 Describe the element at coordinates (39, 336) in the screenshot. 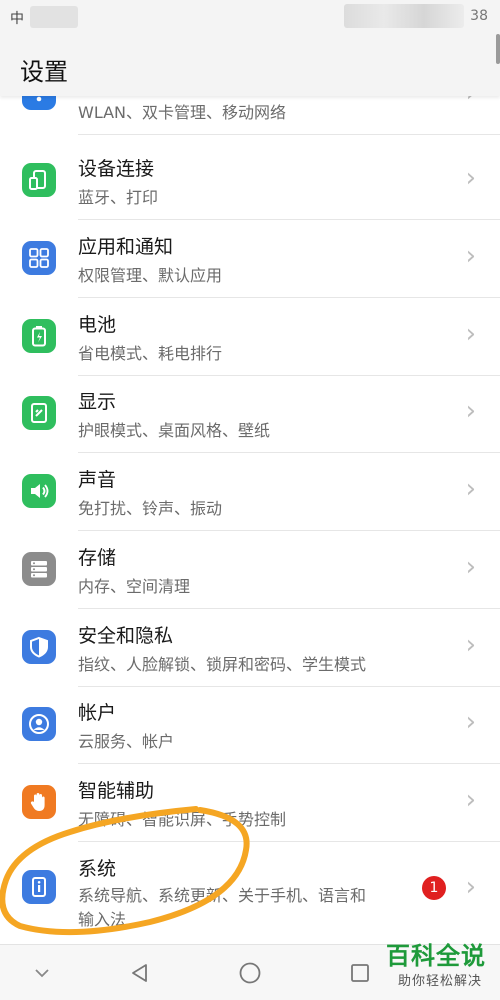

I see `battery-icon` at that location.